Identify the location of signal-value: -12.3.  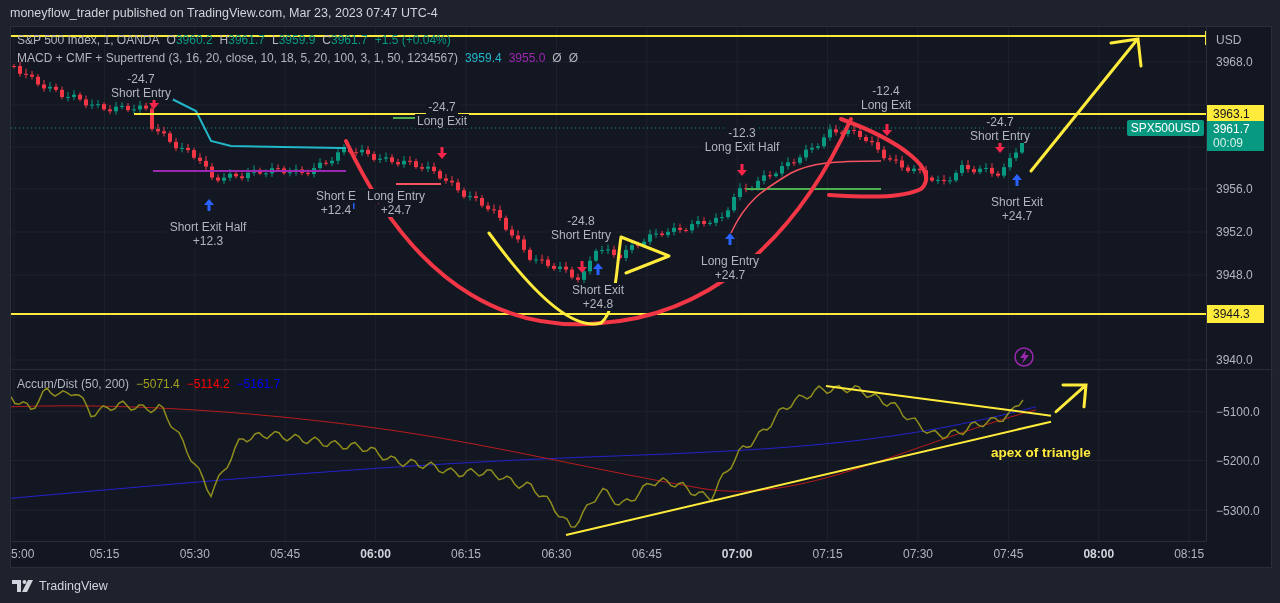
(742, 133).